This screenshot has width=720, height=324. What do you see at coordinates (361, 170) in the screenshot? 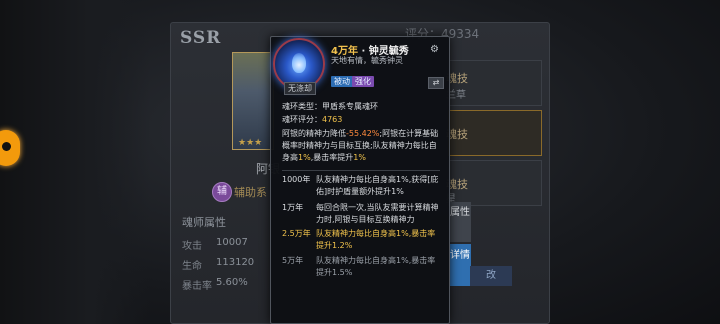
I see `divider` at bounding box center [361, 170].